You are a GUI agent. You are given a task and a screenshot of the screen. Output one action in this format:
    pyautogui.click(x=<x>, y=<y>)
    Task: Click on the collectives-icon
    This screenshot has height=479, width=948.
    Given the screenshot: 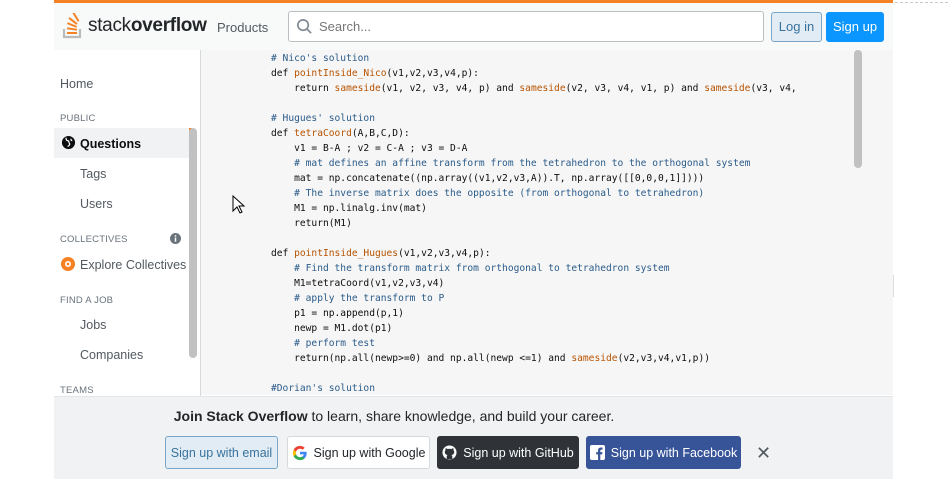 What is the action you would take?
    pyautogui.click(x=68, y=264)
    